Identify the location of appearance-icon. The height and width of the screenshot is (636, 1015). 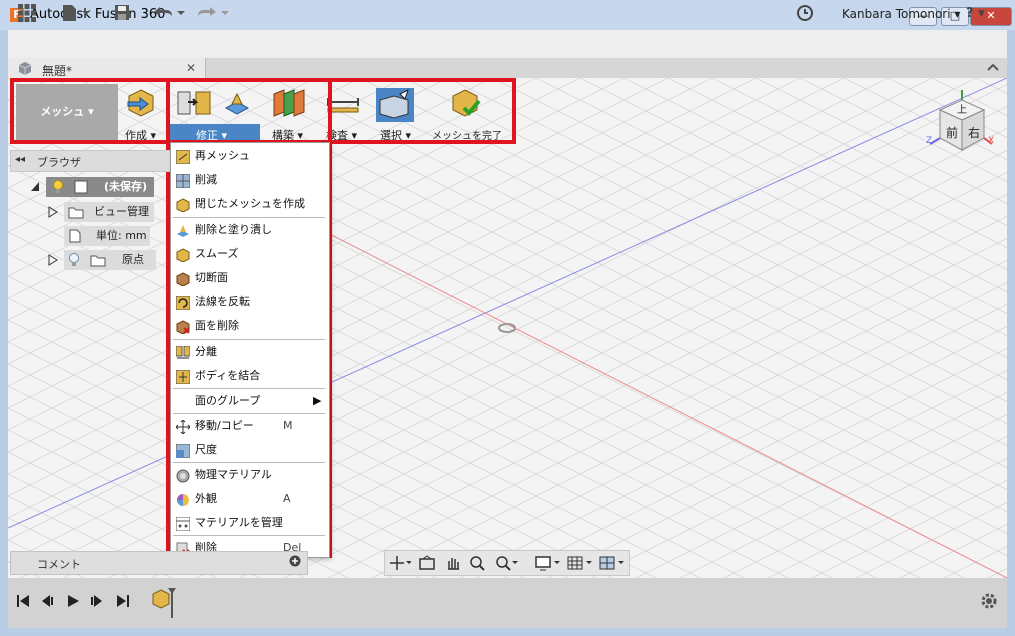
(183, 499).